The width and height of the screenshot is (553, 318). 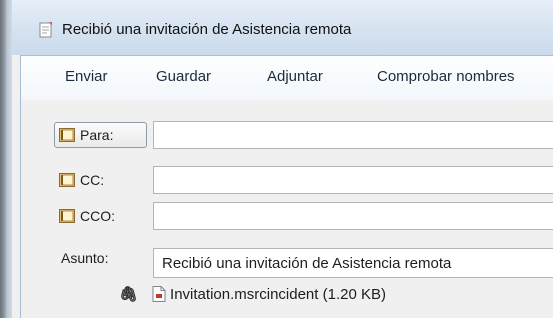 What do you see at coordinates (97, 216) in the screenshot?
I see `bcc-label: CCO:` at bounding box center [97, 216].